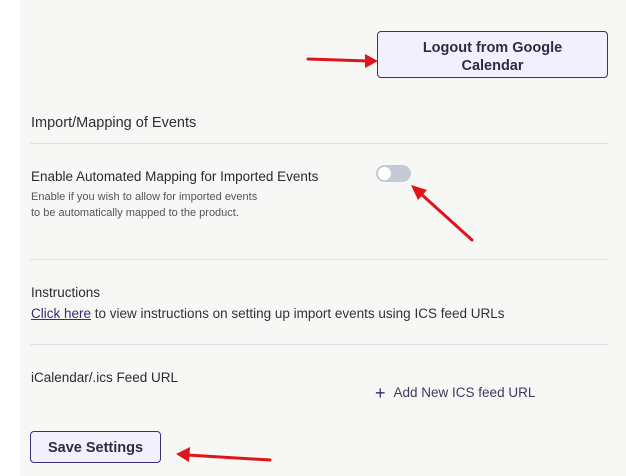 This screenshot has width=626, height=476. Describe the element at coordinates (342, 61) in the screenshot. I see `annotation-arrow-logout` at that location.